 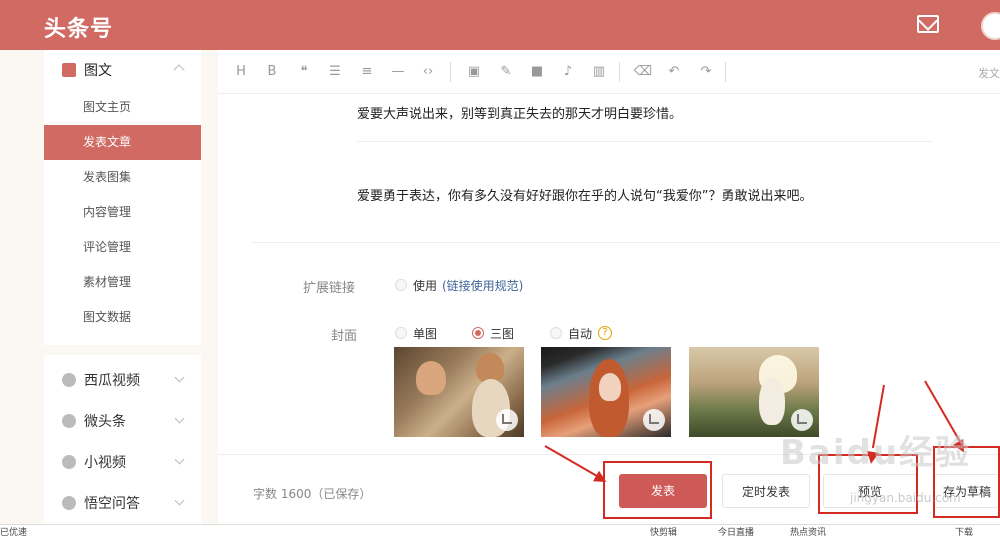 I want to click on taskbar-item: 下载, so click(x=964, y=530).